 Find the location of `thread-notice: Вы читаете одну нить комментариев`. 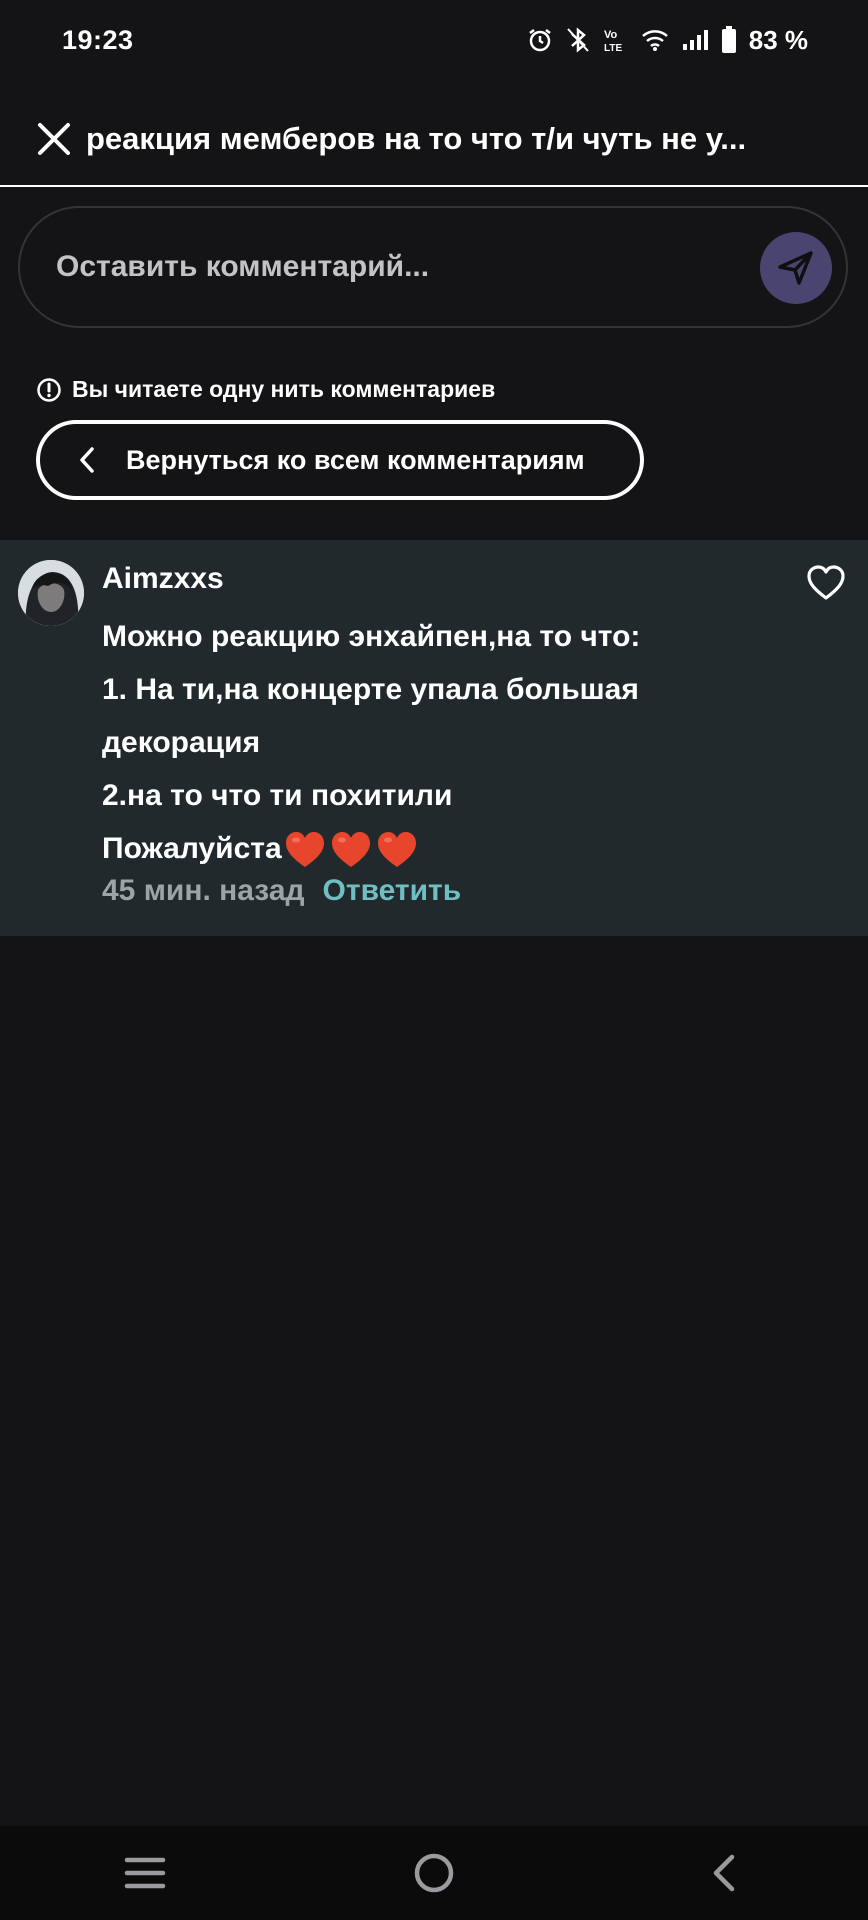

thread-notice: Вы читаете одну нить комментариев is located at coordinates (265, 389).